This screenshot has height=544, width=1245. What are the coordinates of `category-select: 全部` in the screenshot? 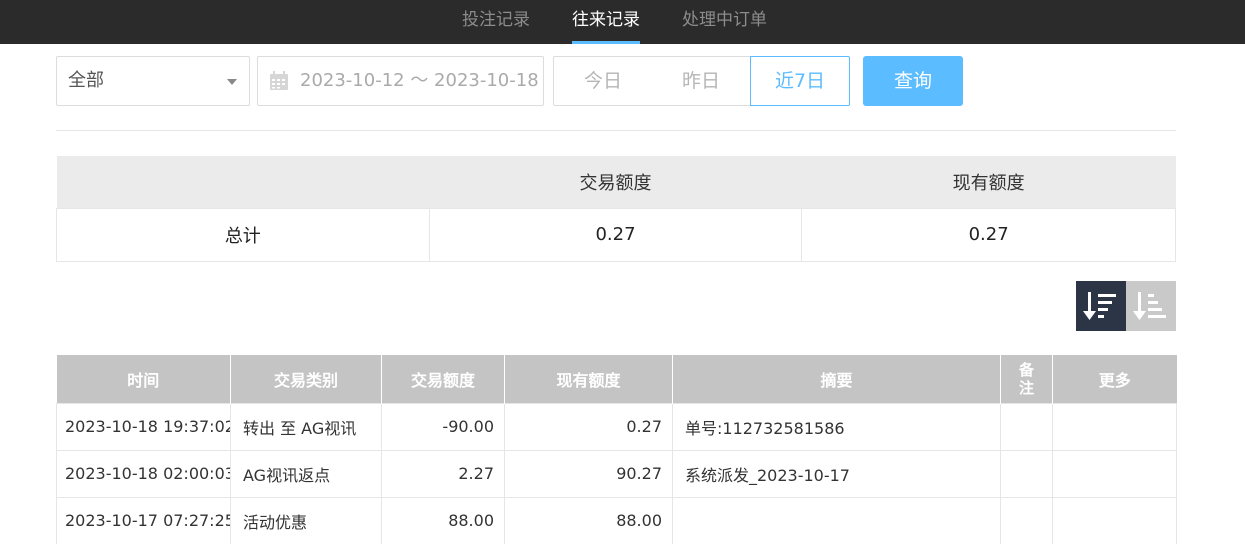 It's located at (153, 81).